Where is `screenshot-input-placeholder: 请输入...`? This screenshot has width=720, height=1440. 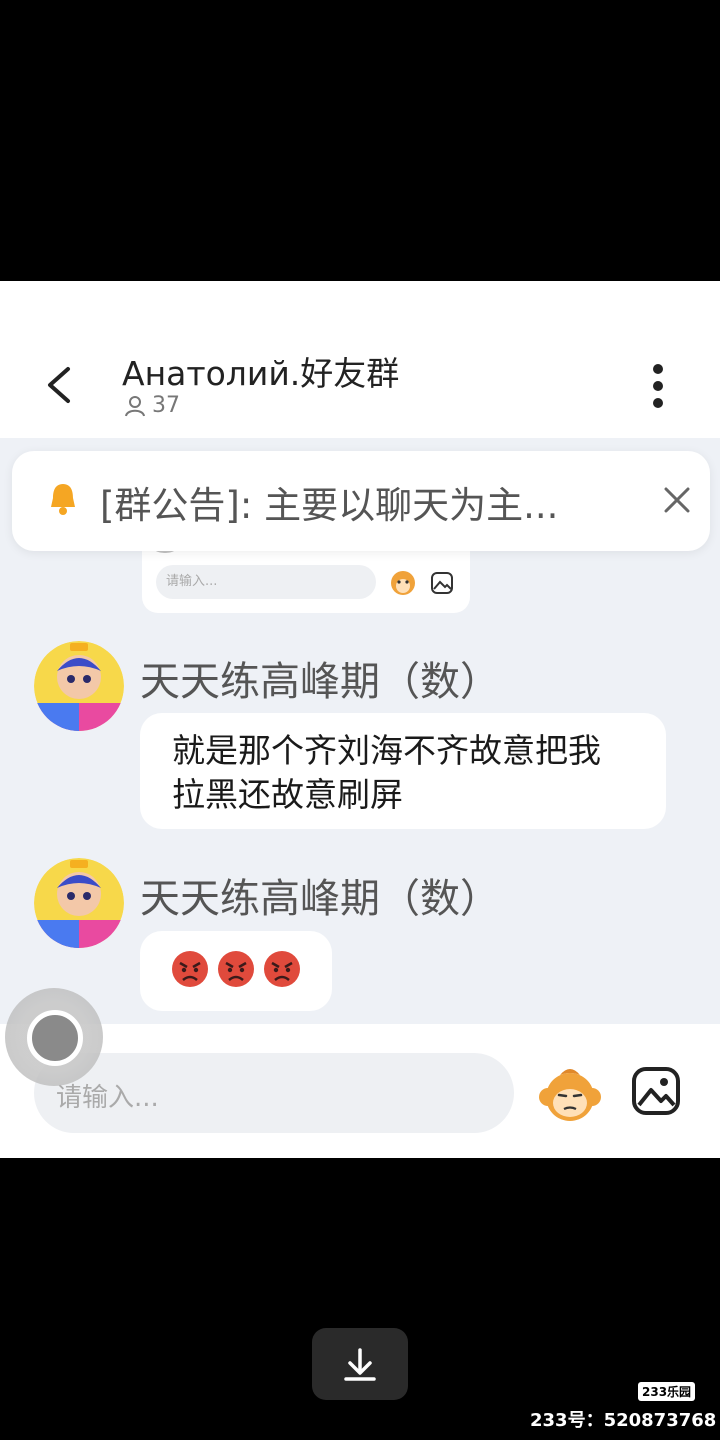
screenshot-input-placeholder: 请输入... is located at coordinates (266, 582).